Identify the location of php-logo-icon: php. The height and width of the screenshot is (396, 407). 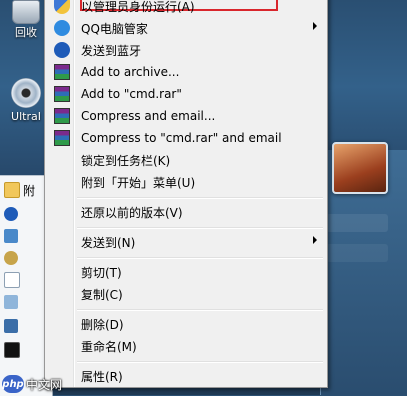
(13, 384).